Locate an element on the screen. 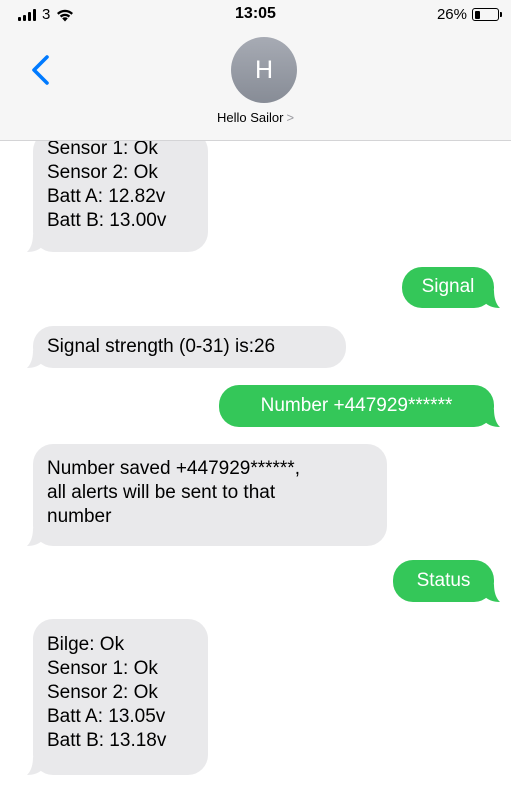 Image resolution: width=511 pixels, height=789 pixels. contact-name: Hello Sailor is located at coordinates (250, 117).